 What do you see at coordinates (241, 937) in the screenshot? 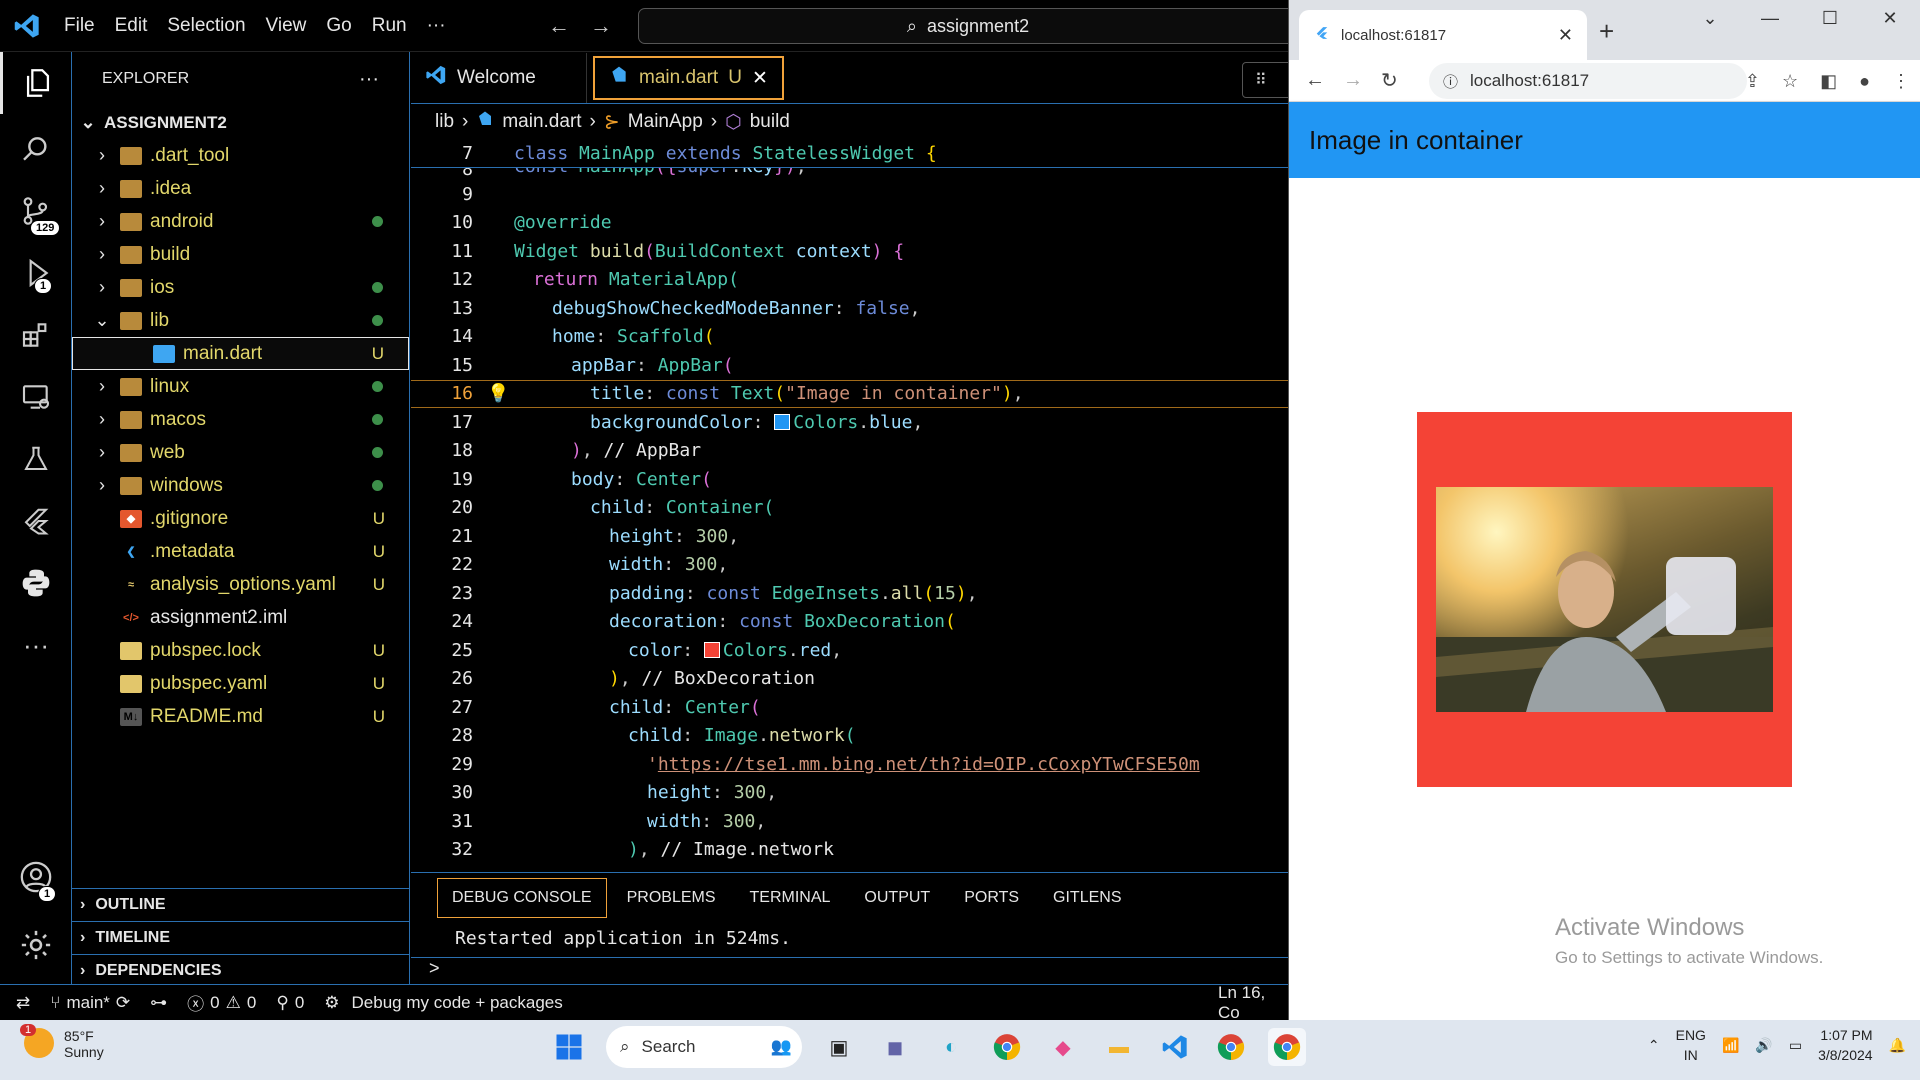
I see `timeline-section: › TIMELINE` at bounding box center [241, 937].